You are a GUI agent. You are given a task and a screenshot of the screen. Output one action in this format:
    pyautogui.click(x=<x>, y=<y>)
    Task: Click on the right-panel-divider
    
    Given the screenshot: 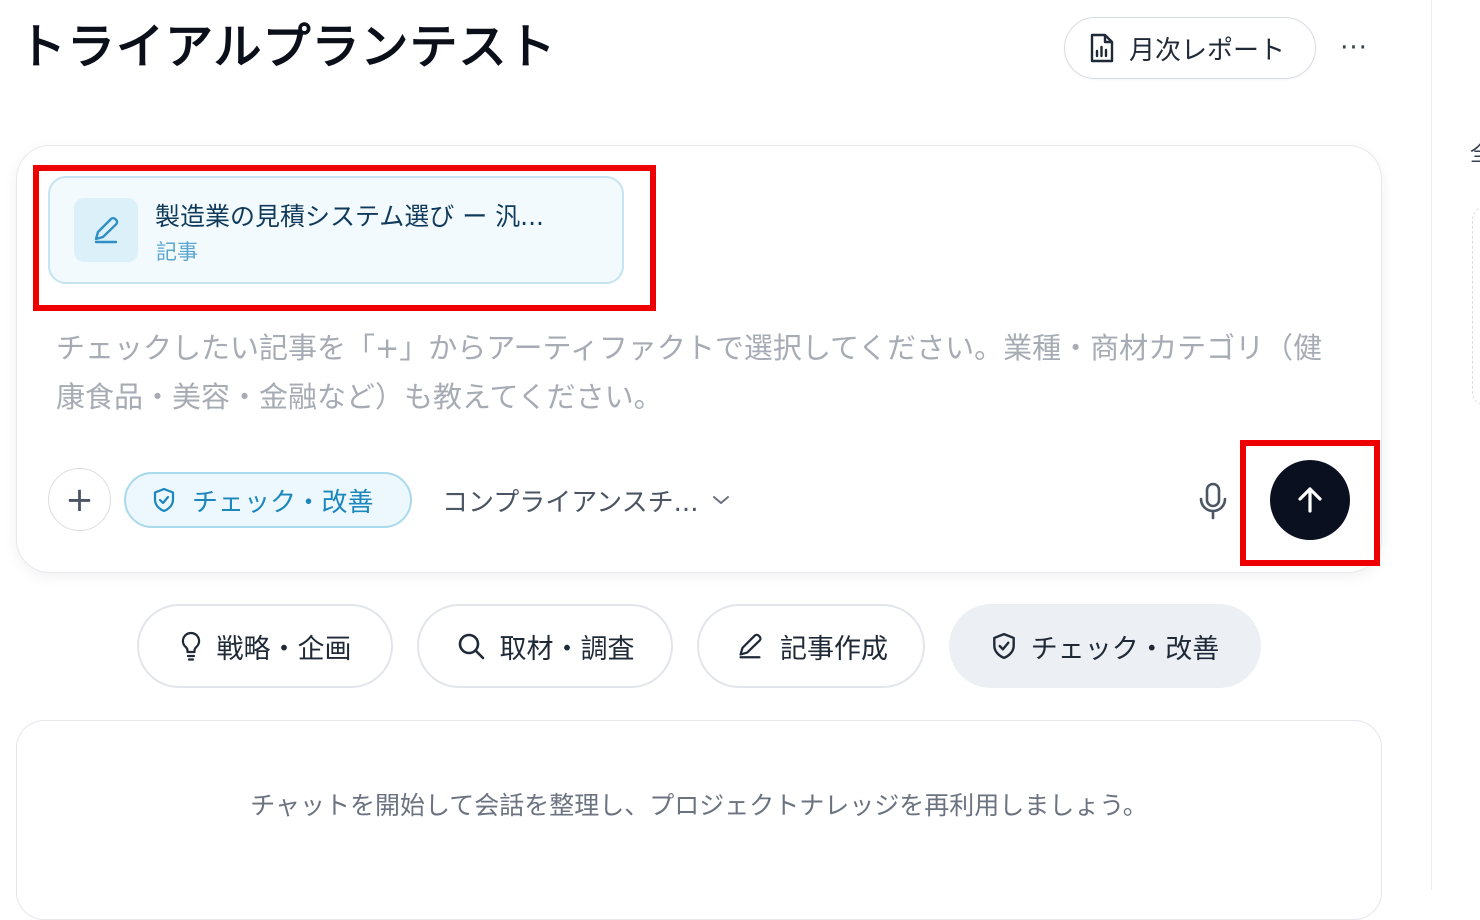 What is the action you would take?
    pyautogui.click(x=1431, y=445)
    